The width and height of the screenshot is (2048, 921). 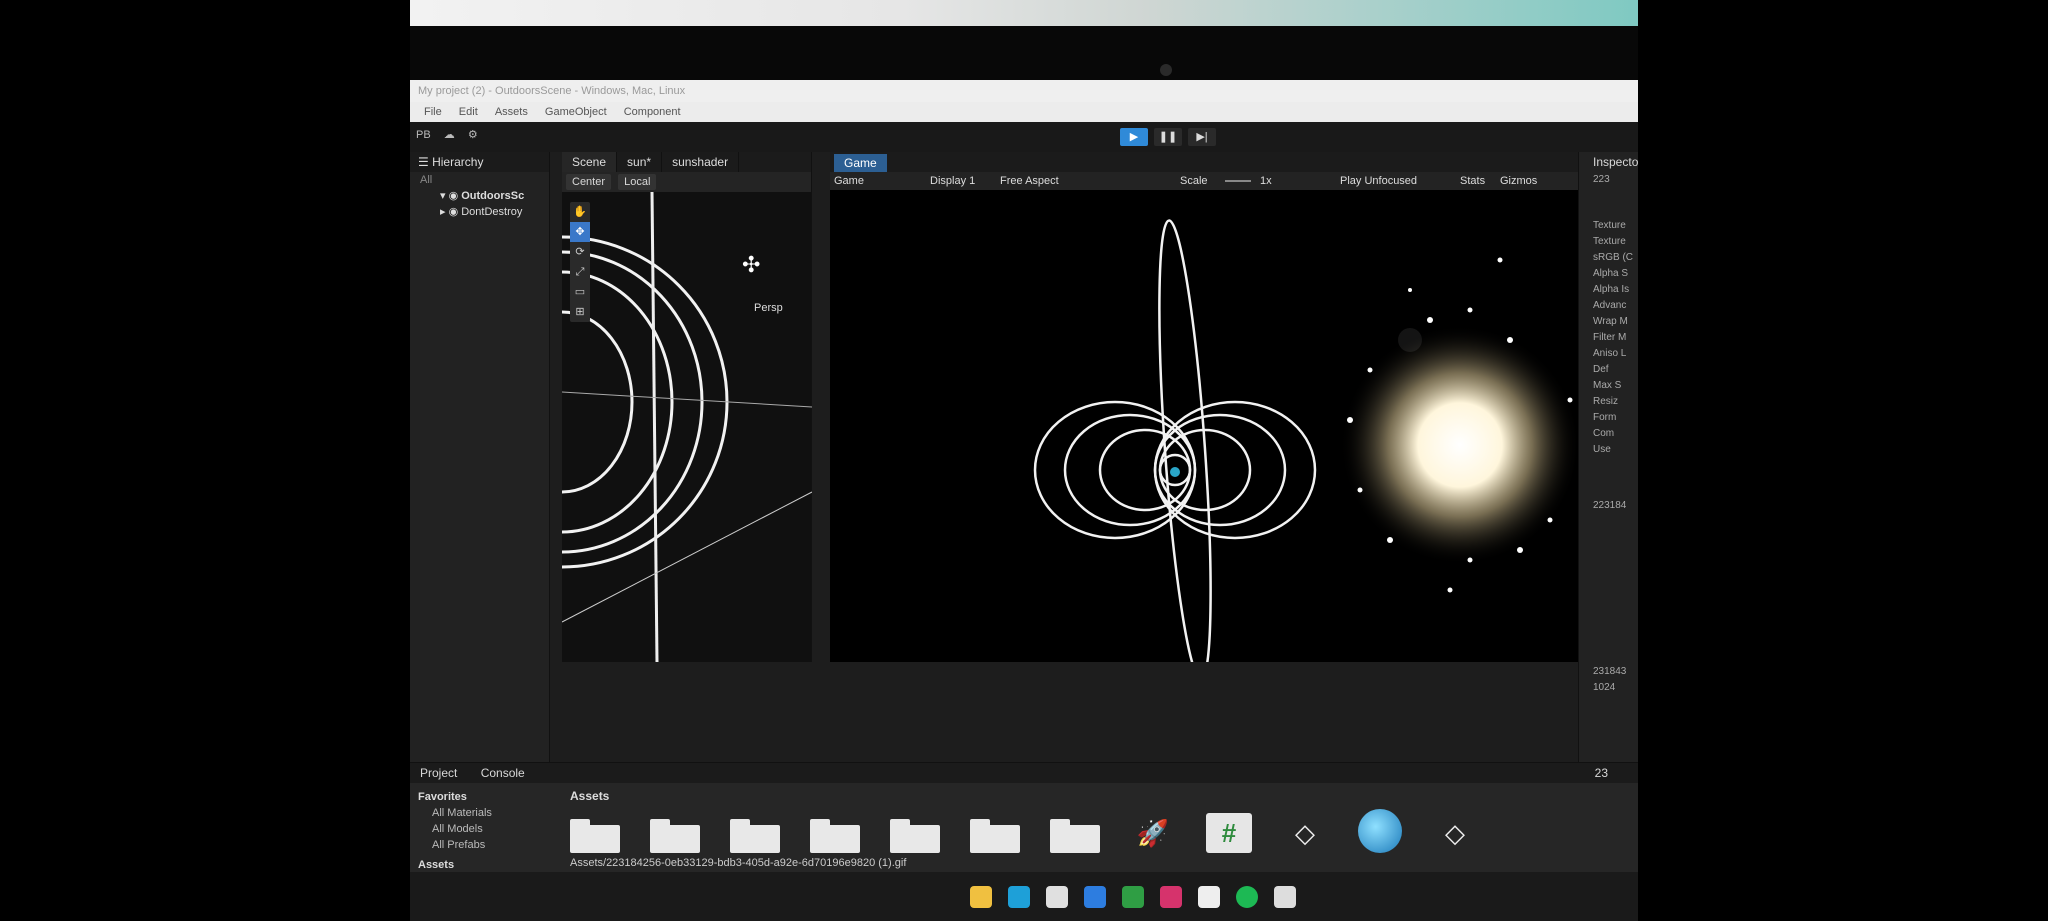 I want to click on menu-edit: Edit, so click(x=468, y=112).